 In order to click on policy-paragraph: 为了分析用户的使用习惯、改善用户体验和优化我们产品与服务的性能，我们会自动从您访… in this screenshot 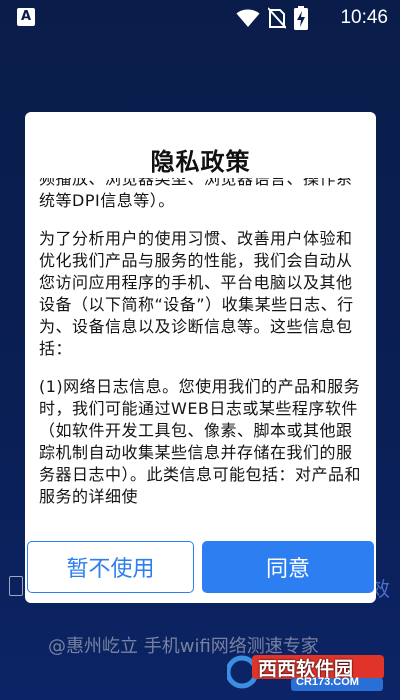, I will do `click(196, 293)`.